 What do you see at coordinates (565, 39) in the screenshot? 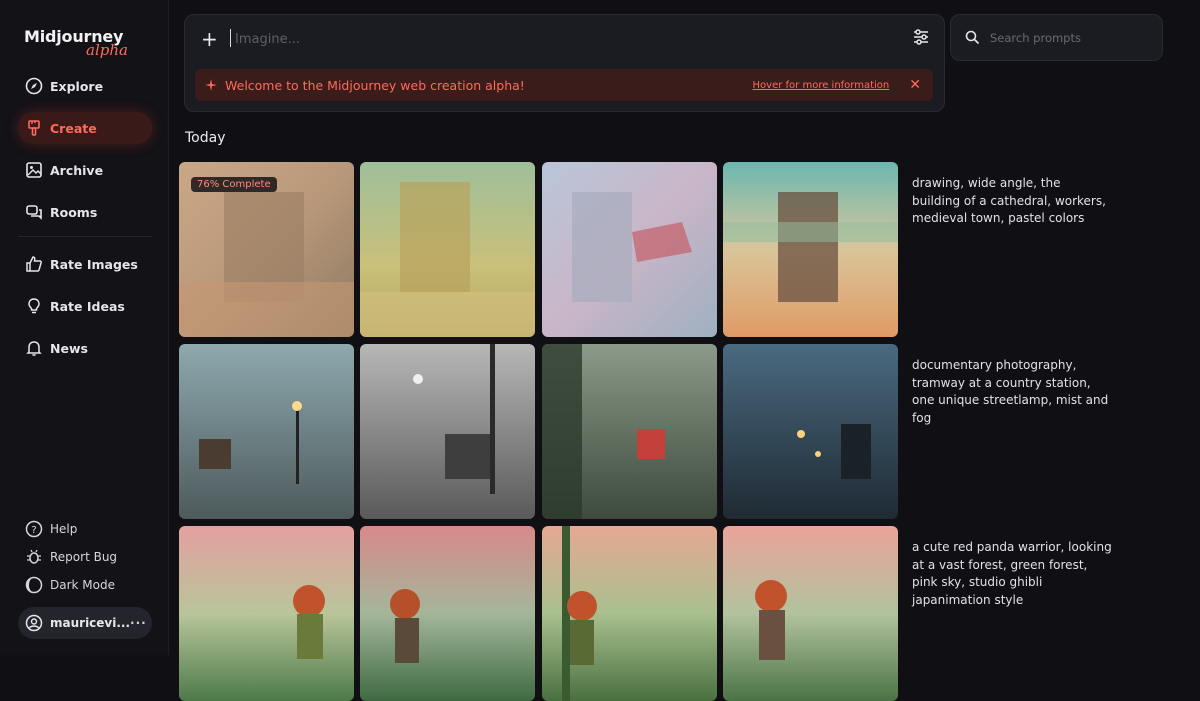
I see `imagine-input` at bounding box center [565, 39].